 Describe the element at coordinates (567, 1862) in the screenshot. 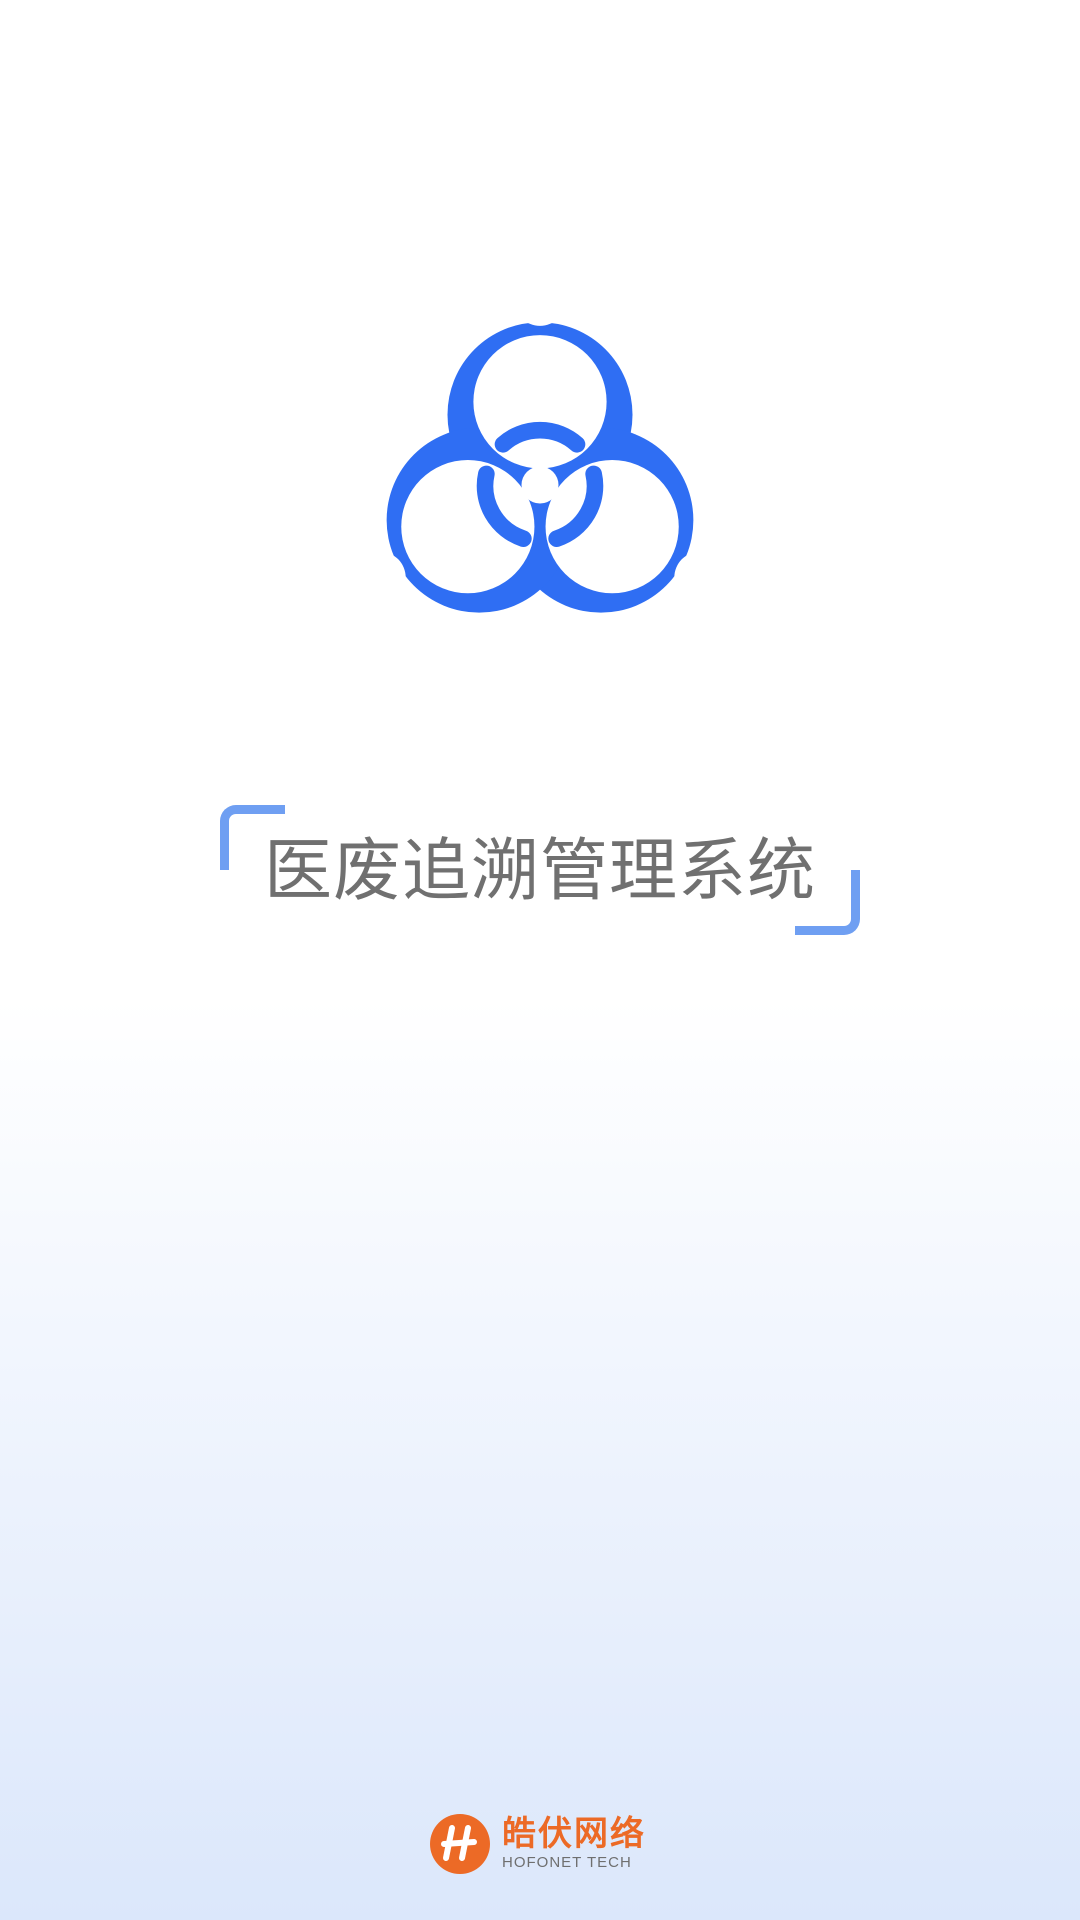

I see `brand-subtitle: HOFONET TECH` at that location.